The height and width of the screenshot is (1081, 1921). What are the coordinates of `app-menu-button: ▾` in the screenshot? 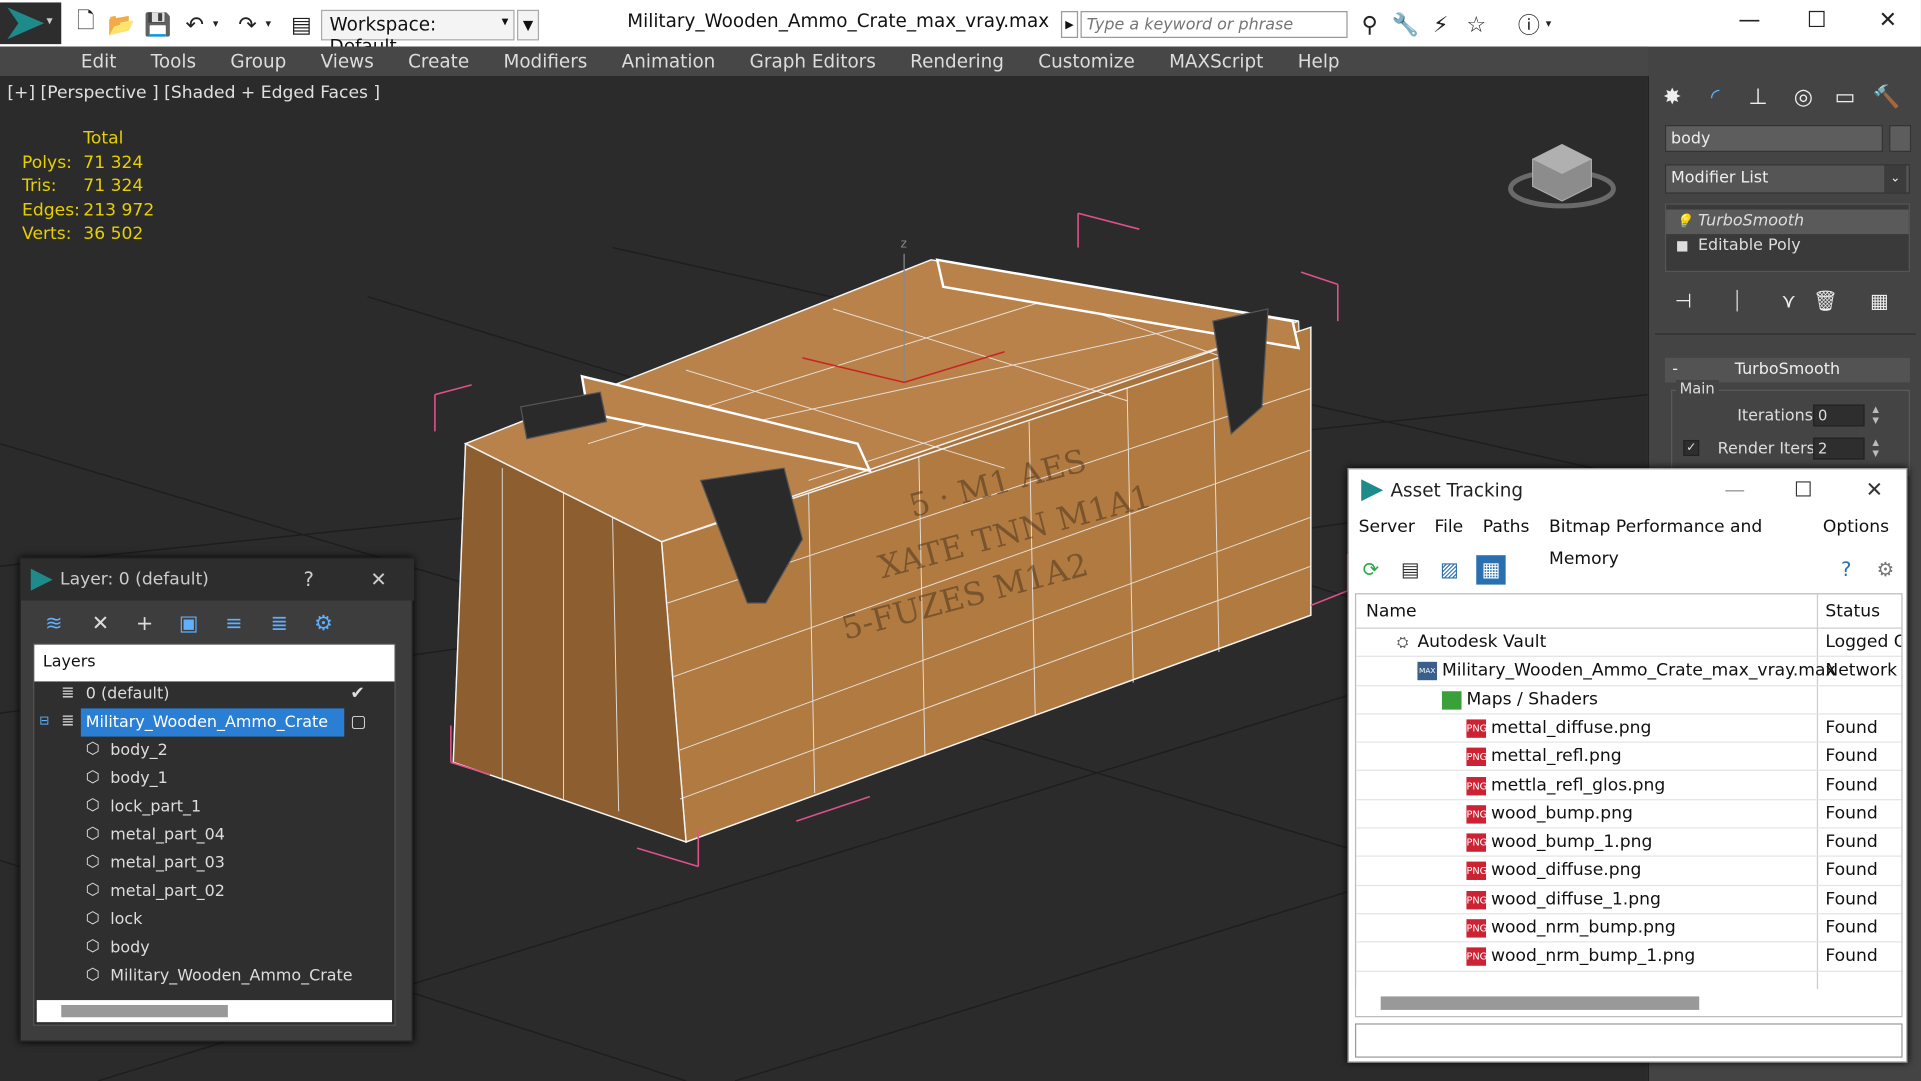 It's located at (31, 23).